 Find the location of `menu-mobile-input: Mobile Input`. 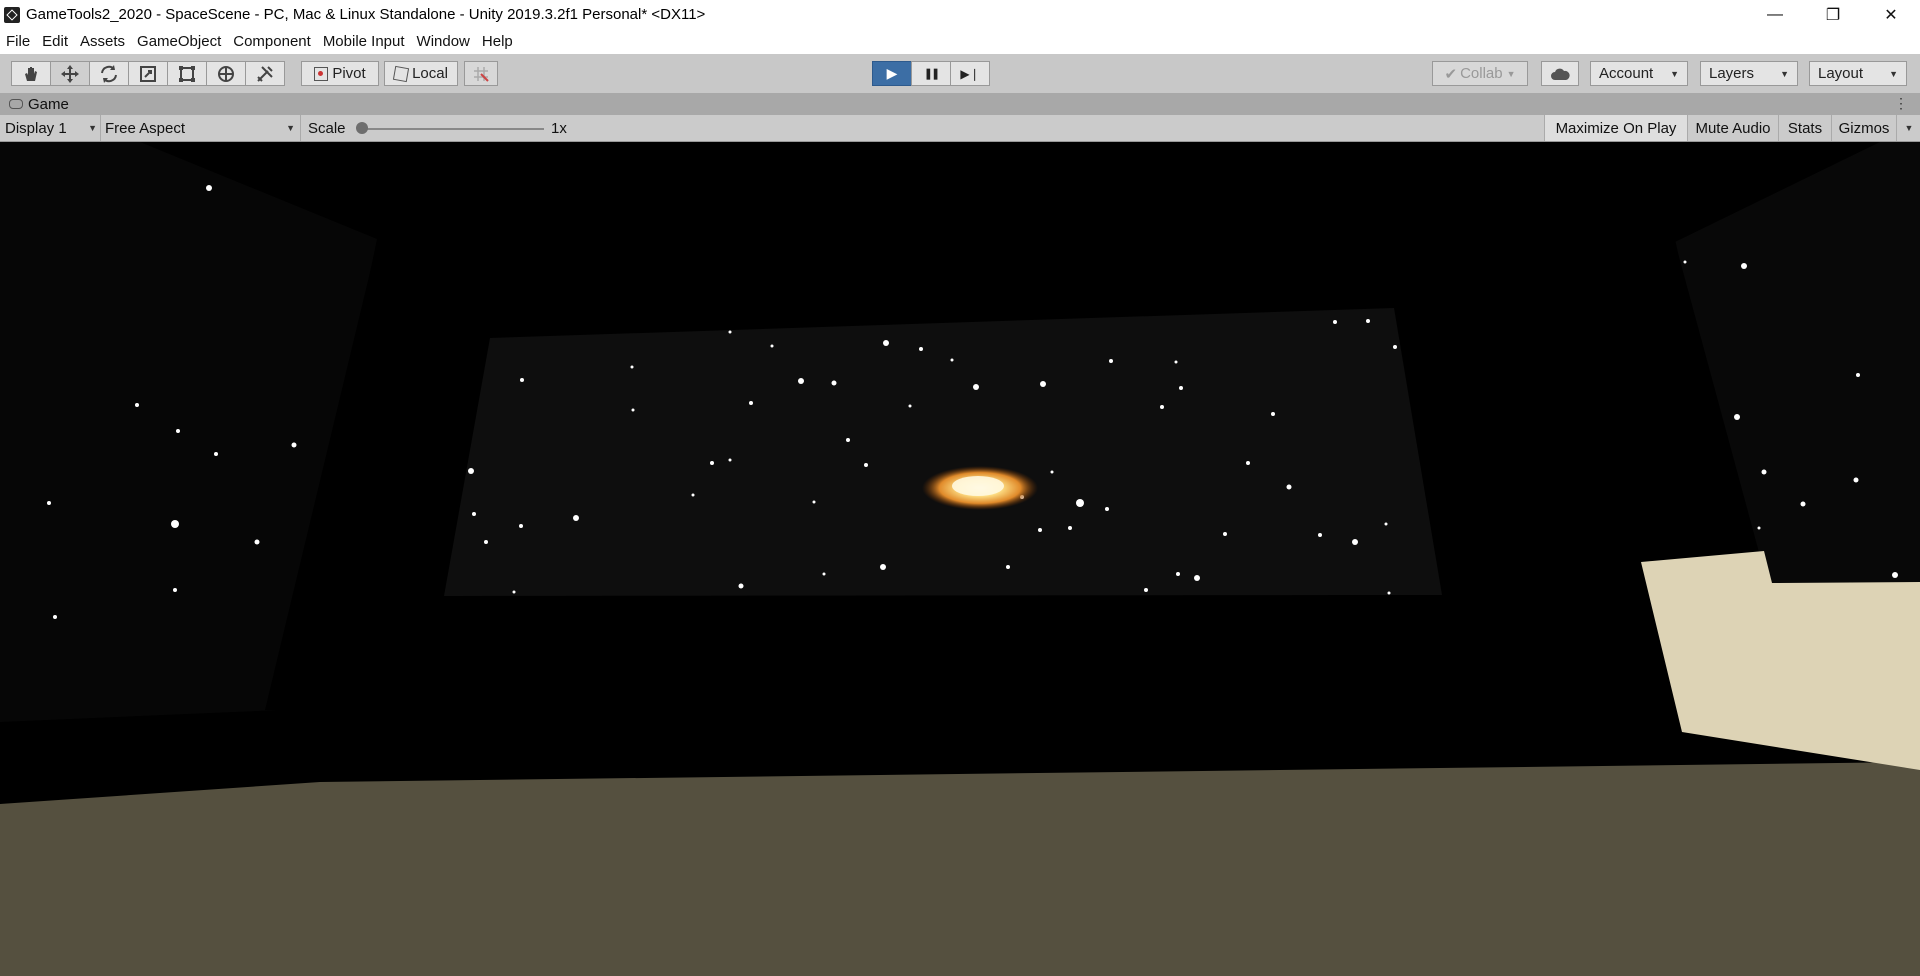

menu-mobile-input: Mobile Input is located at coordinates (364, 41).